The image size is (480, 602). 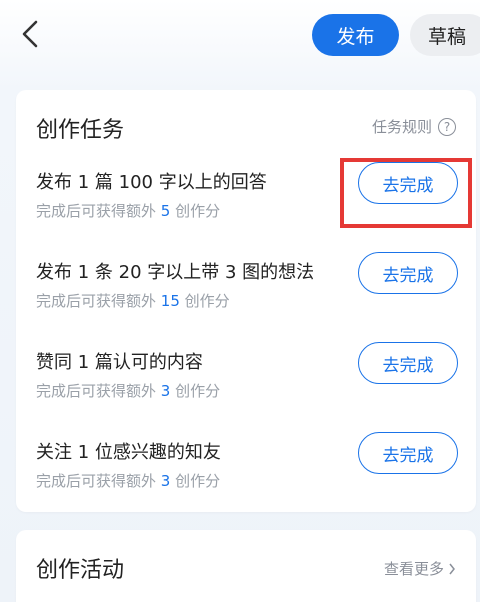 What do you see at coordinates (80, 570) in the screenshot?
I see `section-title: 创作活动` at bounding box center [80, 570].